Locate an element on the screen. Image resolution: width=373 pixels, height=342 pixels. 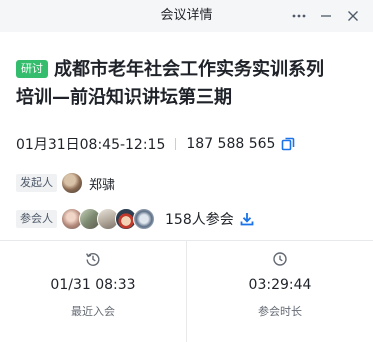
meeting-title-text-1: 成都市老年社会工作实务实训系列 is located at coordinates (189, 69).